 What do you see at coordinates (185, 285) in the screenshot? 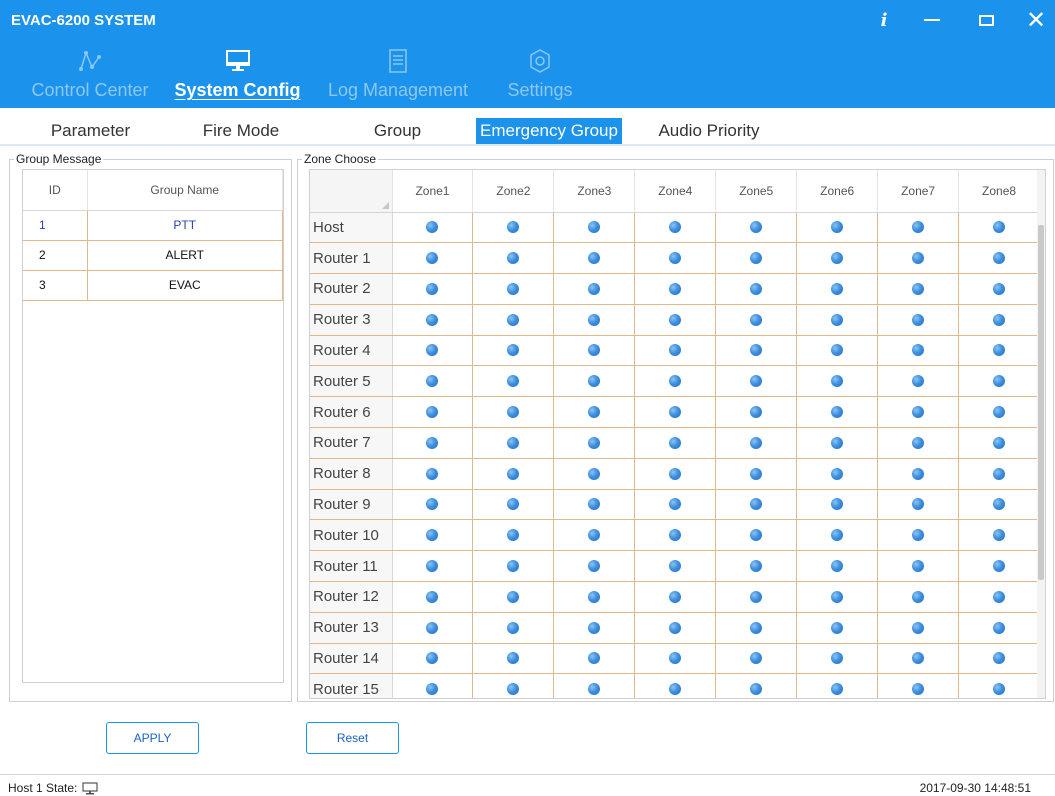
I see `group-name-cell: EVAC` at bounding box center [185, 285].